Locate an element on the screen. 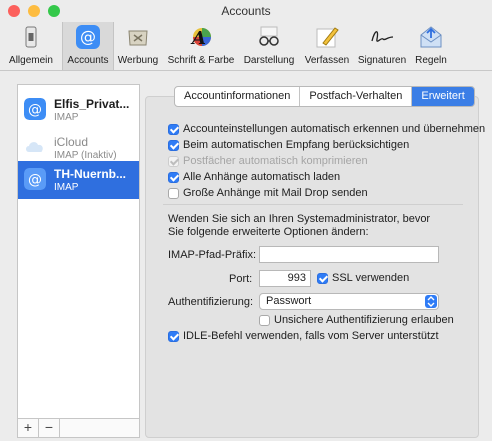 The height and width of the screenshot is (441, 492). toolbar-item-darstellung: Darstellung is located at coordinates (269, 46).